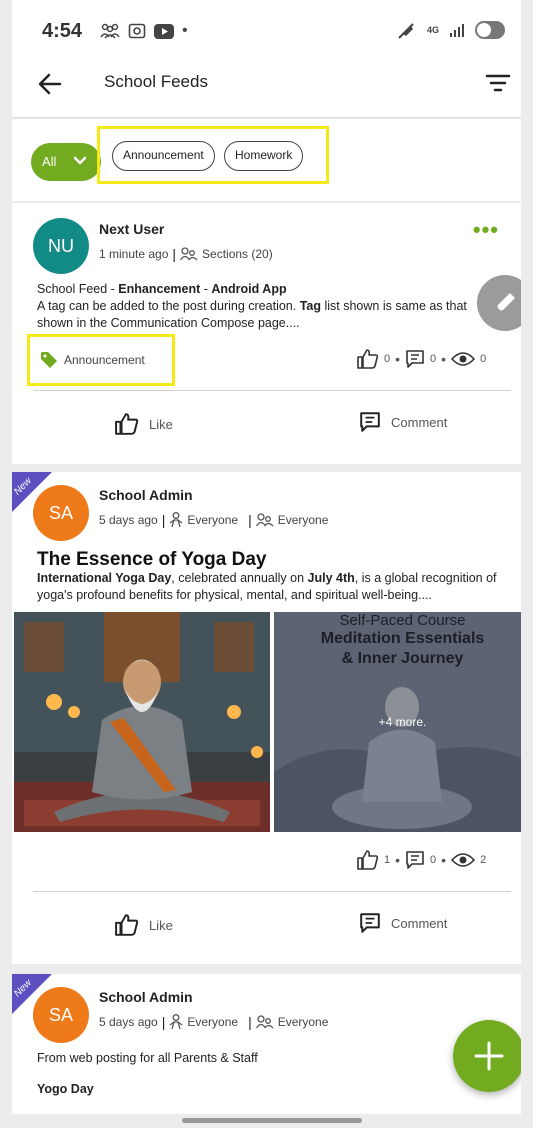 The height and width of the screenshot is (1128, 533). I want to click on add-post-button, so click(487, 1056).